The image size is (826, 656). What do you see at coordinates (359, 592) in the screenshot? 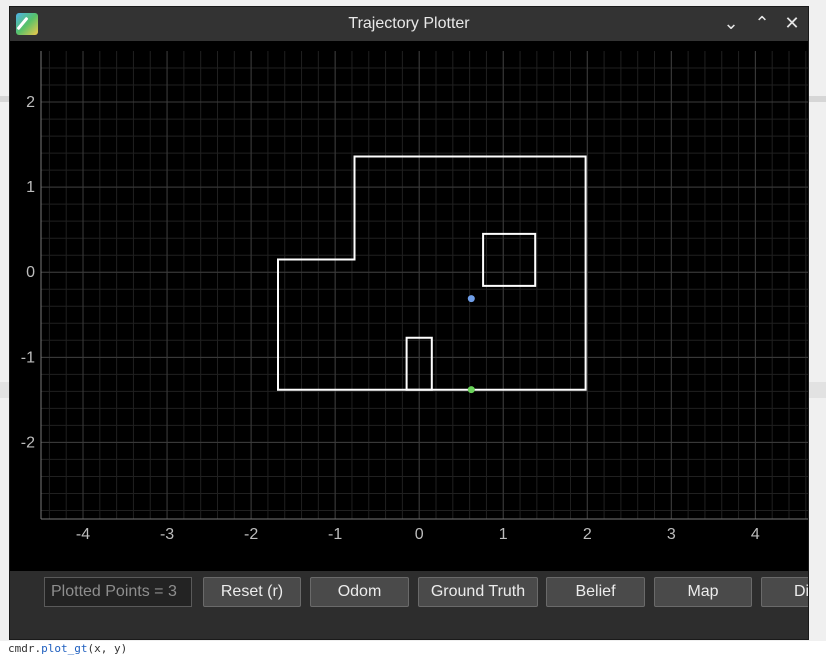
I see `odom-button: Odom` at bounding box center [359, 592].